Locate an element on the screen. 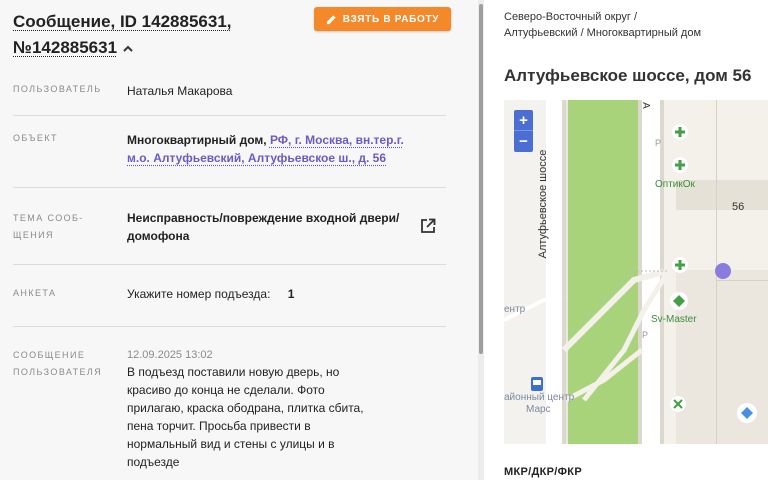  topic-label-line2: ЩЕНИЯ is located at coordinates (33, 235).